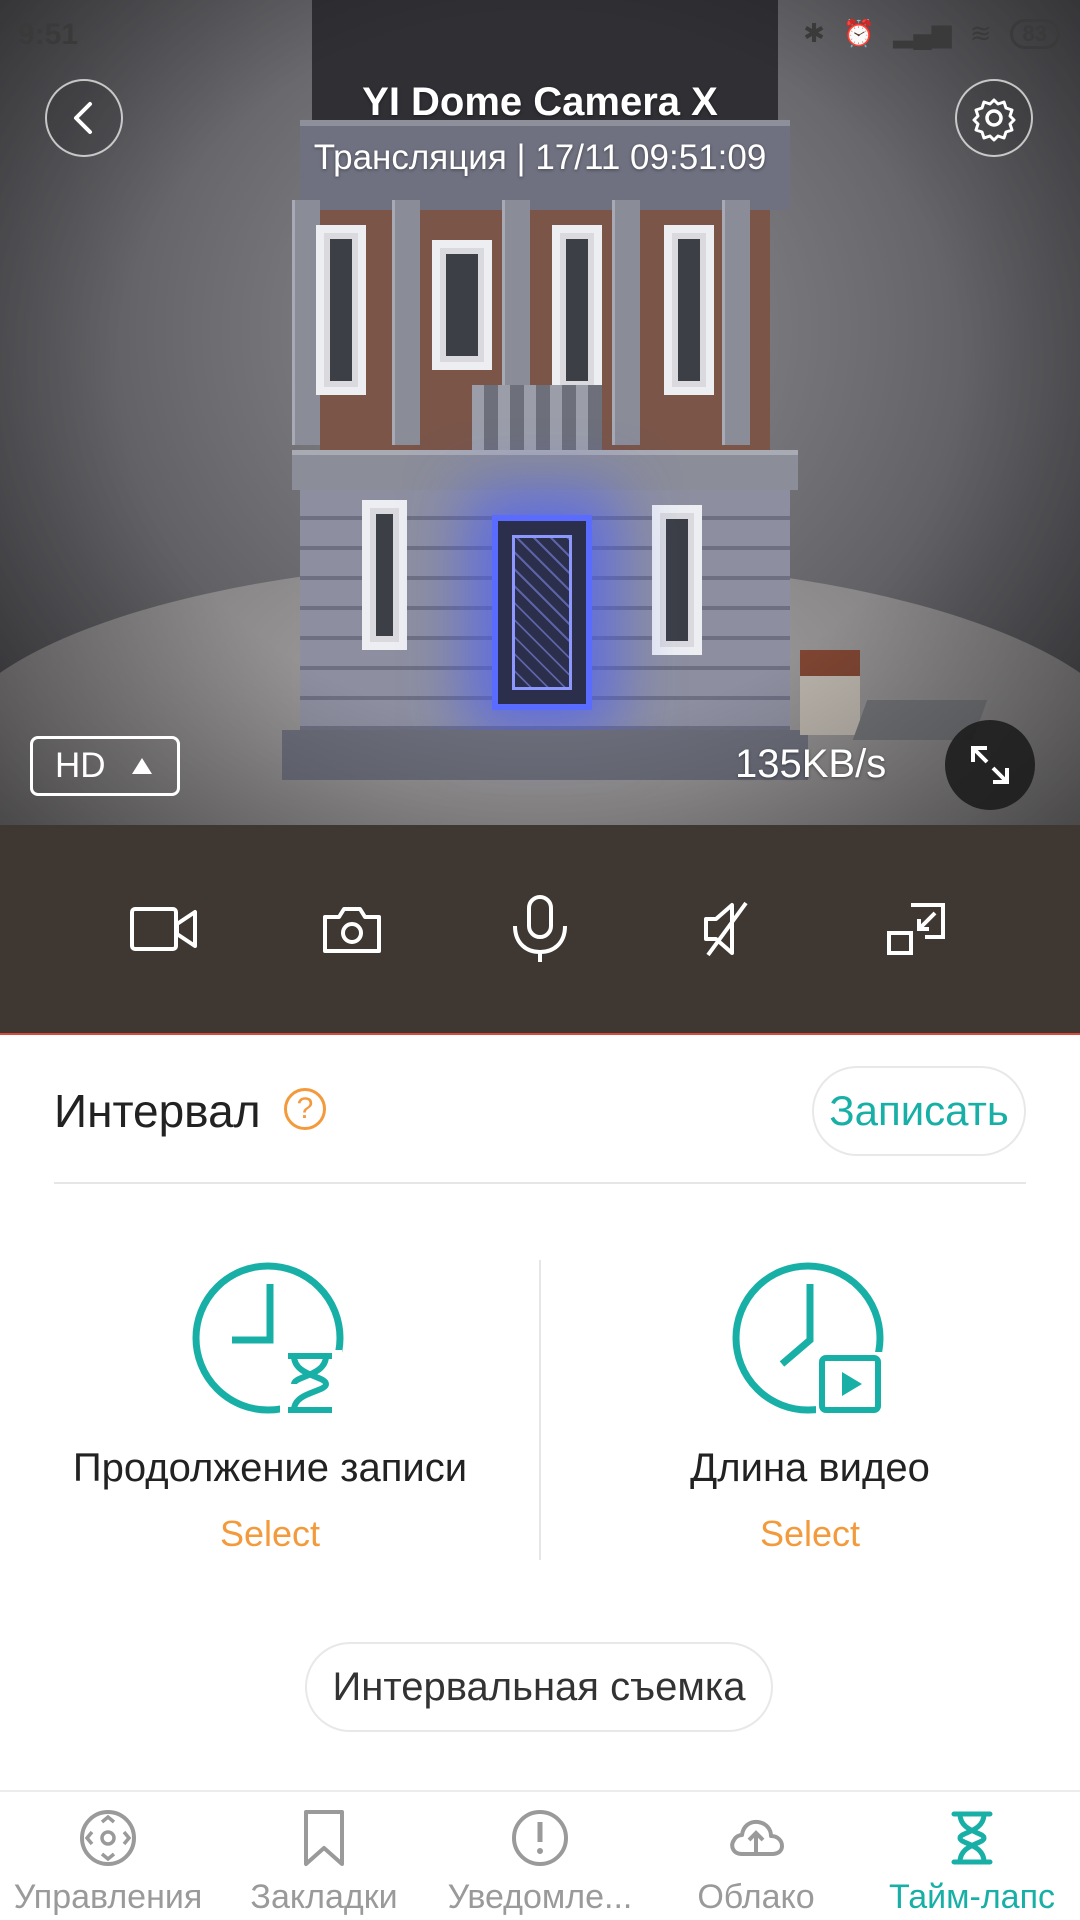 The width and height of the screenshot is (1080, 1920). What do you see at coordinates (811, 764) in the screenshot?
I see `bitrate-readout: 135KB/s` at bounding box center [811, 764].